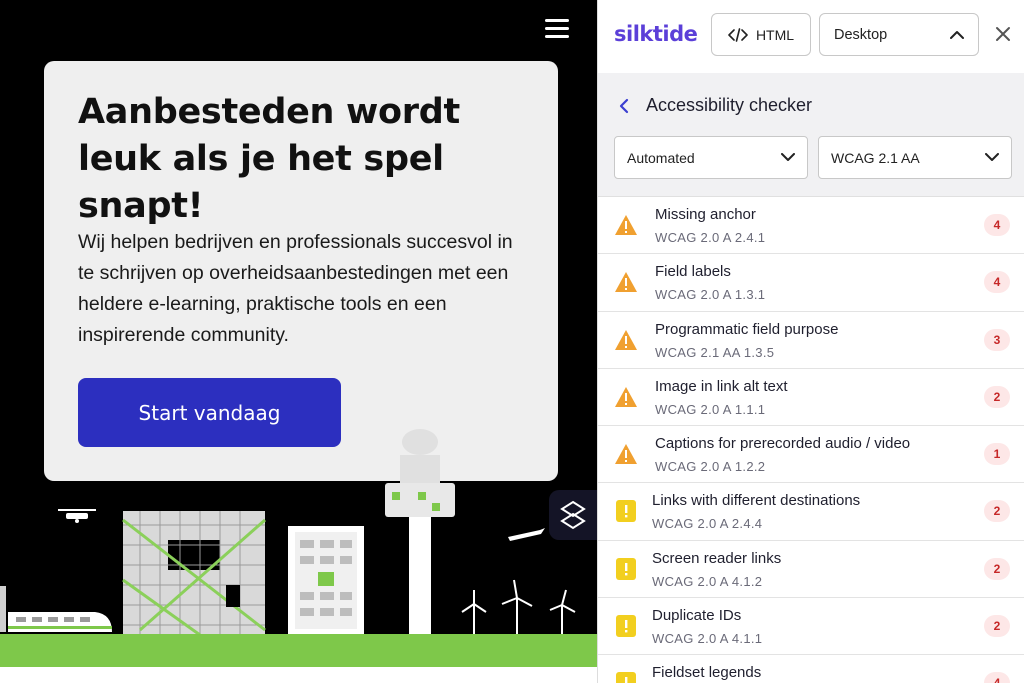  What do you see at coordinates (194, 574) in the screenshot?
I see `grid-building-illustration` at bounding box center [194, 574].